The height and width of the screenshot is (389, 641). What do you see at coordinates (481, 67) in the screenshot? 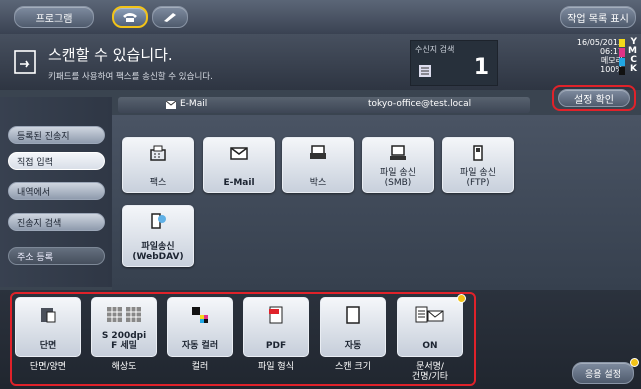
I see `dest-count: 1` at bounding box center [481, 67].